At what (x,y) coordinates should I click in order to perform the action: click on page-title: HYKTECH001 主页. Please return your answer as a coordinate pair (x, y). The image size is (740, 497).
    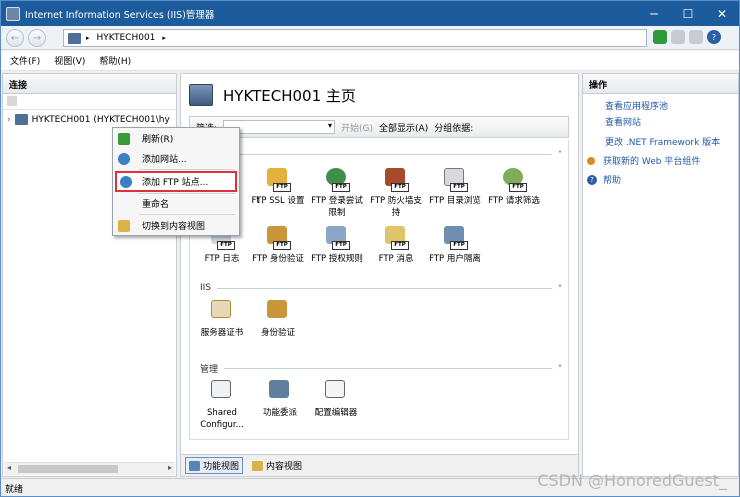
    Looking at the image, I should click on (289, 95).